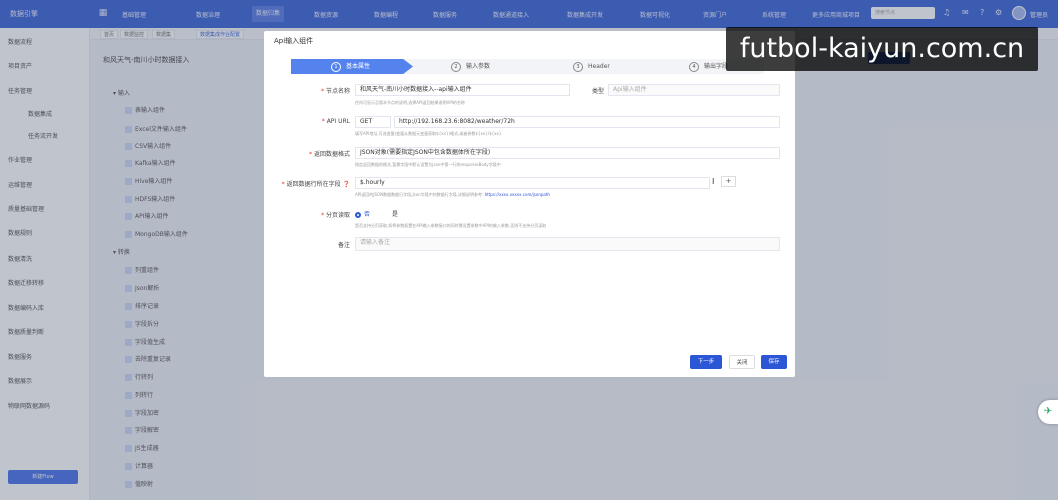 The image size is (1058, 500). Describe the element at coordinates (335, 215) in the screenshot. I see `paging-label: * 分页读取` at that location.